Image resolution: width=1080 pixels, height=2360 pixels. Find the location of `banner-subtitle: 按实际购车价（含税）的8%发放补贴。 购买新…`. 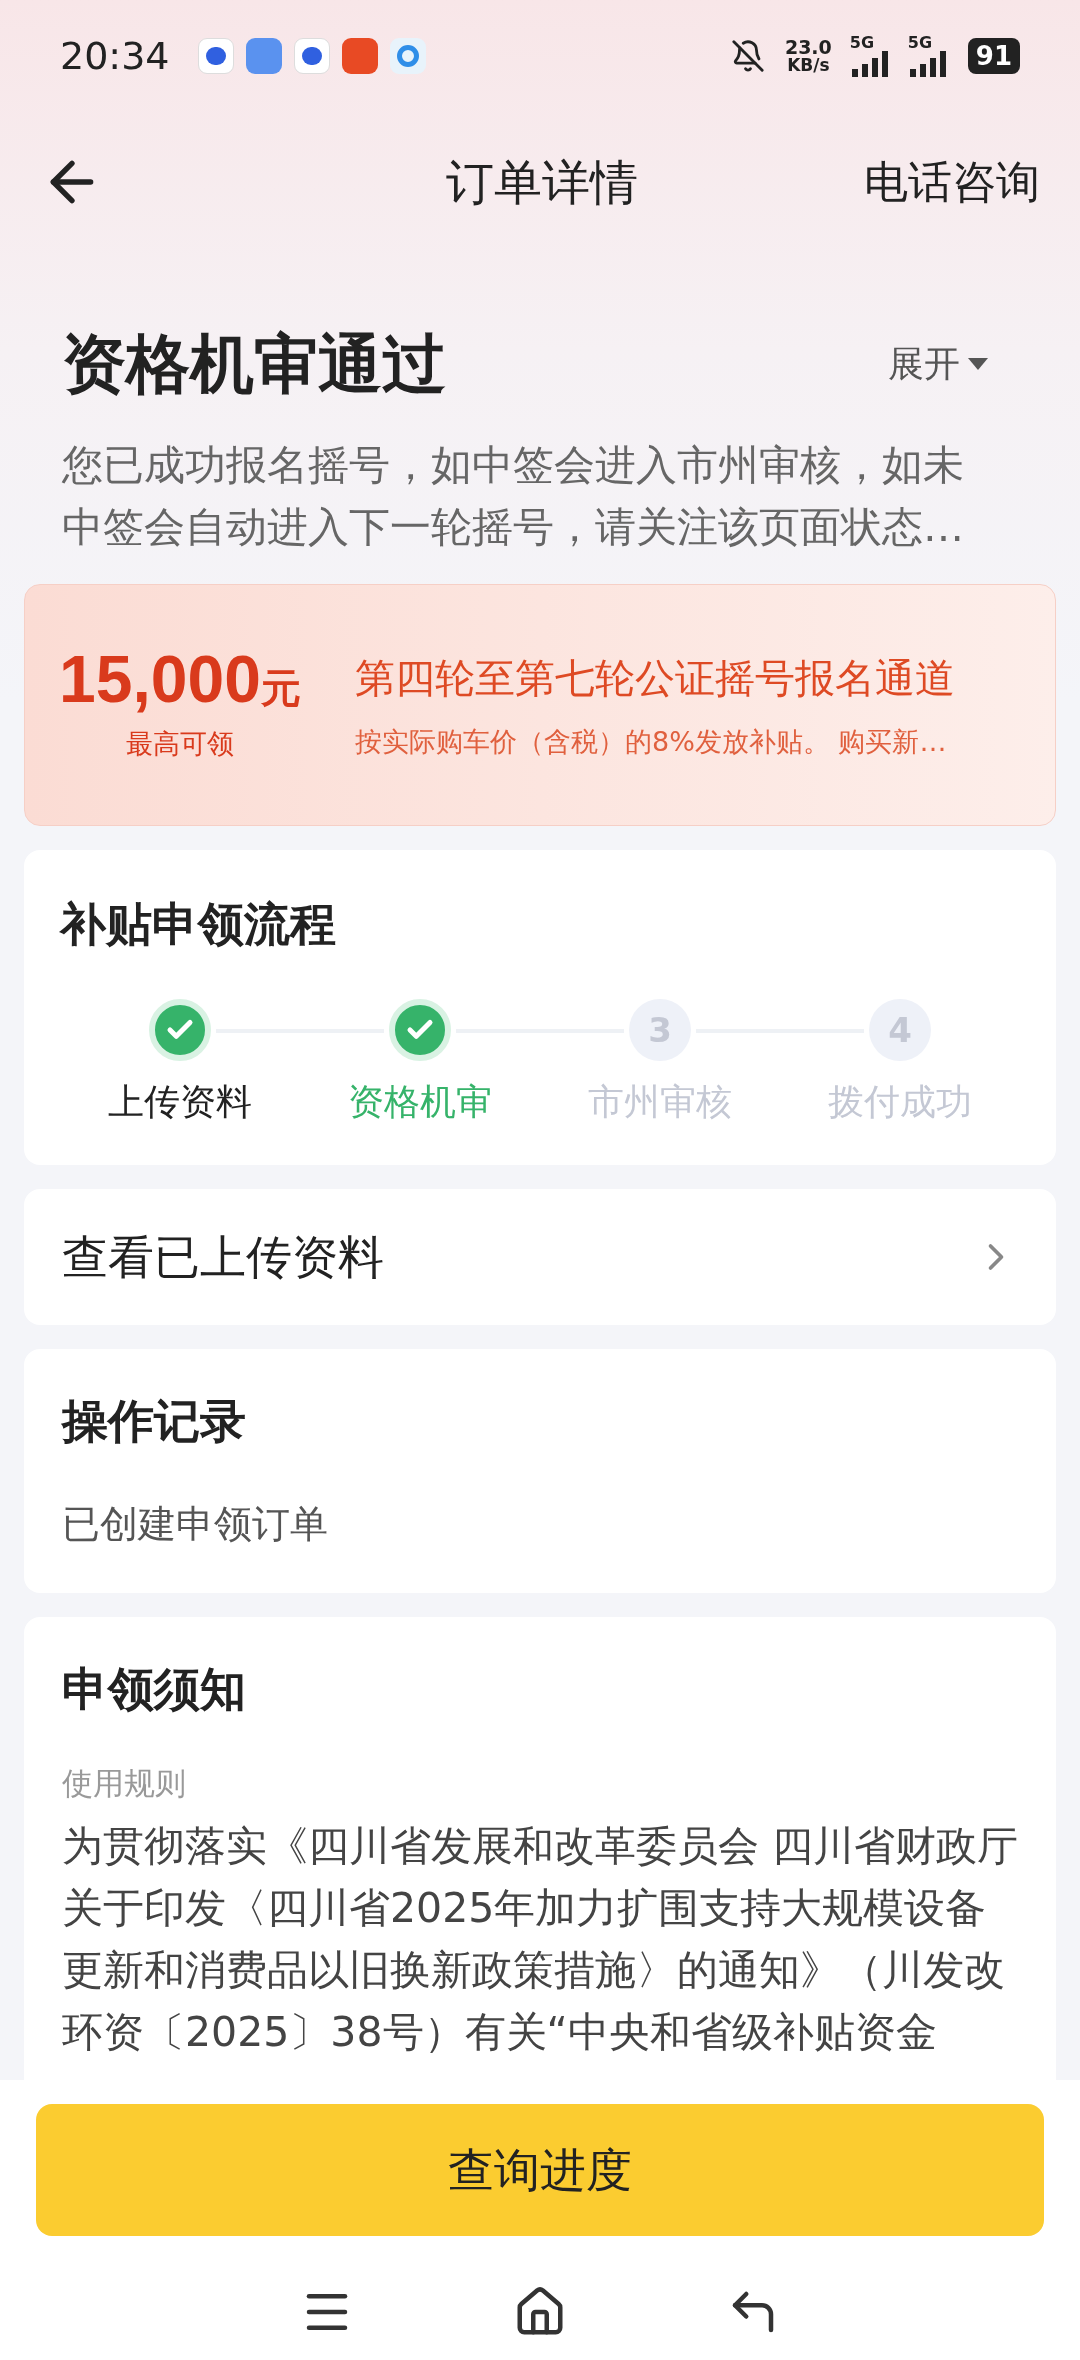

banner-subtitle: 按实际购车价（含税）的8%发放补贴。 购买新… is located at coordinates (651, 741).